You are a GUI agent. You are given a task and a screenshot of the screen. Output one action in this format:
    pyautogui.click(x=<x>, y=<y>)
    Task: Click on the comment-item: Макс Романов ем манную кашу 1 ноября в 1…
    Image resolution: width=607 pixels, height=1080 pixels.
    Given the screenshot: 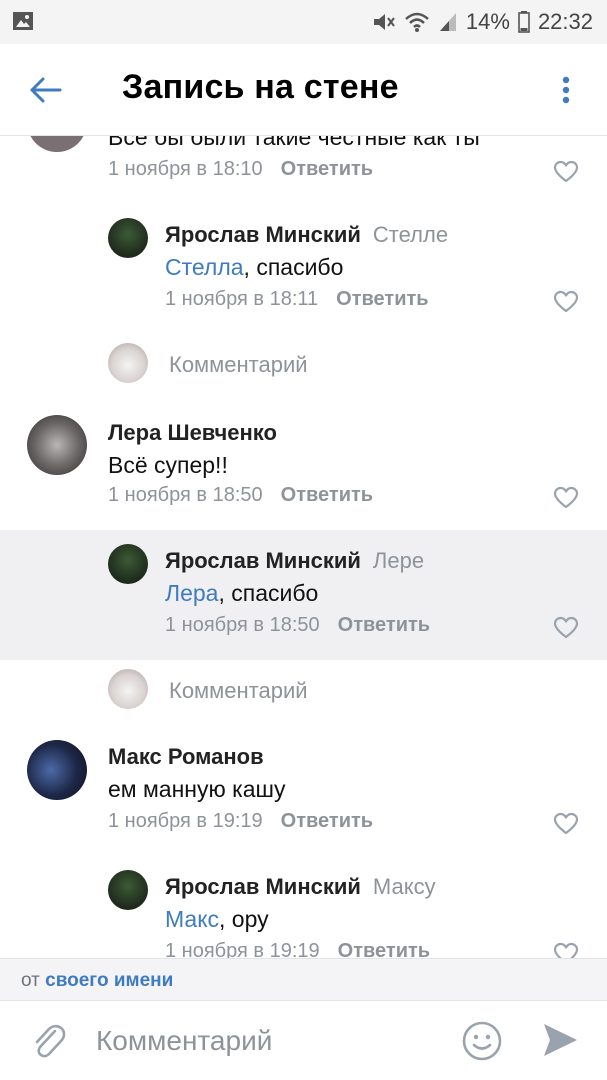 What is the action you would take?
    pyautogui.click(x=303, y=792)
    